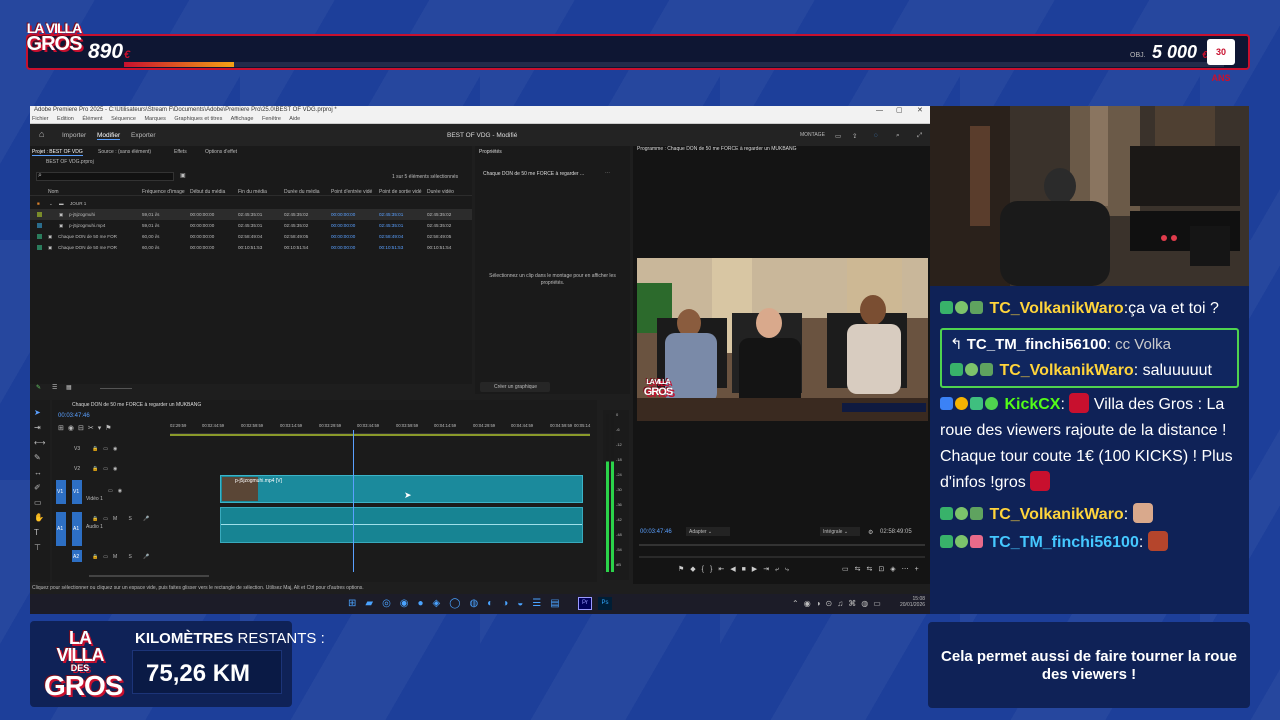  Describe the element at coordinates (54, 387) in the screenshot. I see `list-view-icon: ☰` at that location.